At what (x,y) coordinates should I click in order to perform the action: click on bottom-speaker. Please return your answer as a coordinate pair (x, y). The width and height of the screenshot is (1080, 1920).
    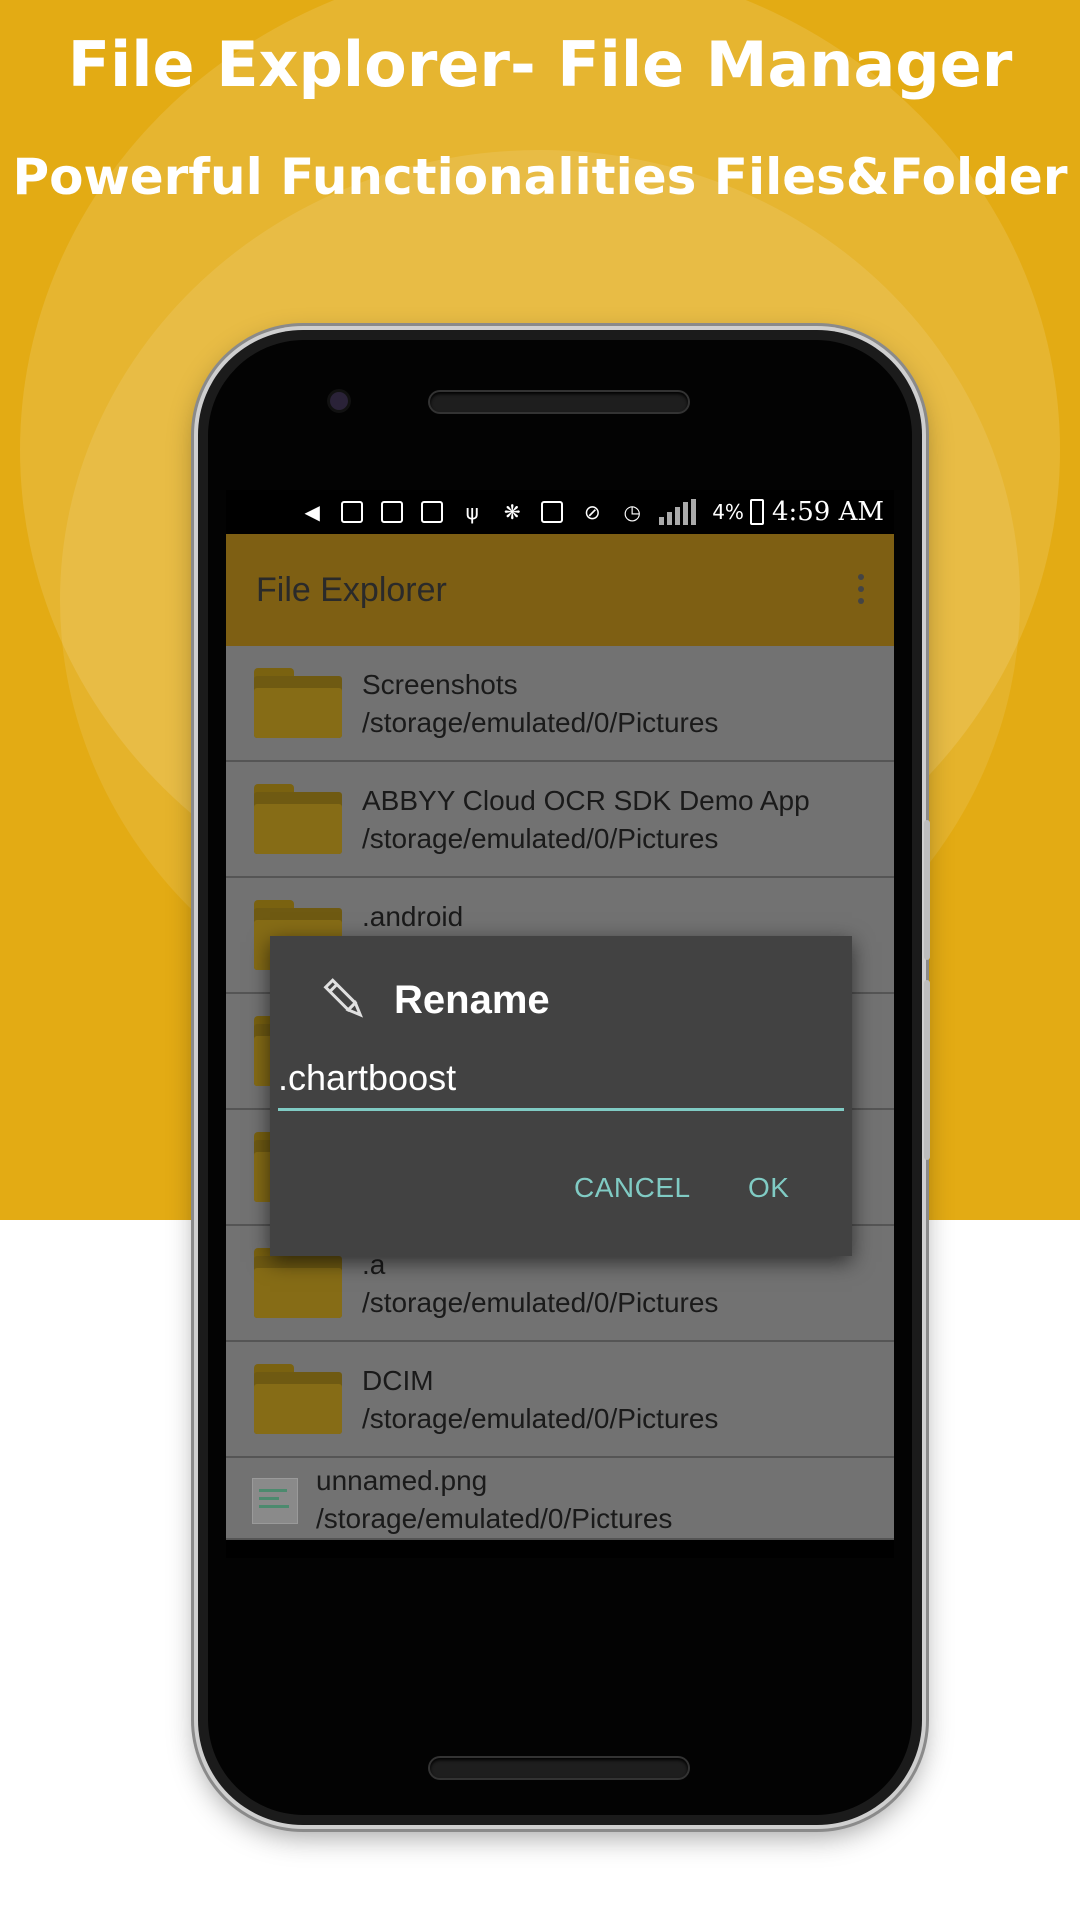
    Looking at the image, I should click on (559, 1768).